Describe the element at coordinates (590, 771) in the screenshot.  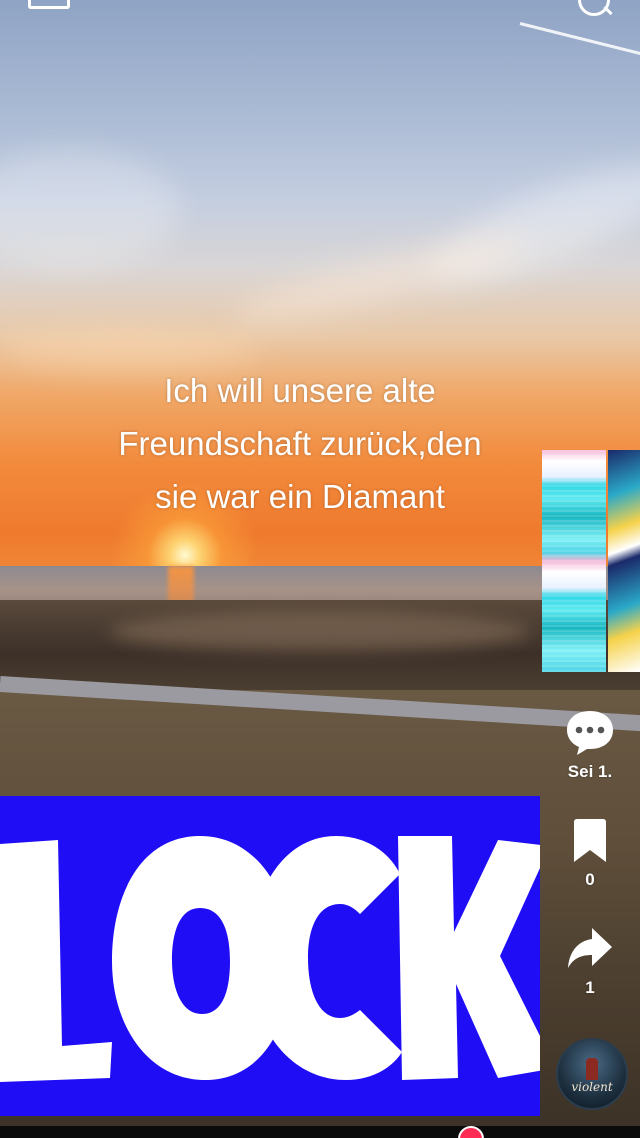
I see `comment-count: Sei 1.` at that location.